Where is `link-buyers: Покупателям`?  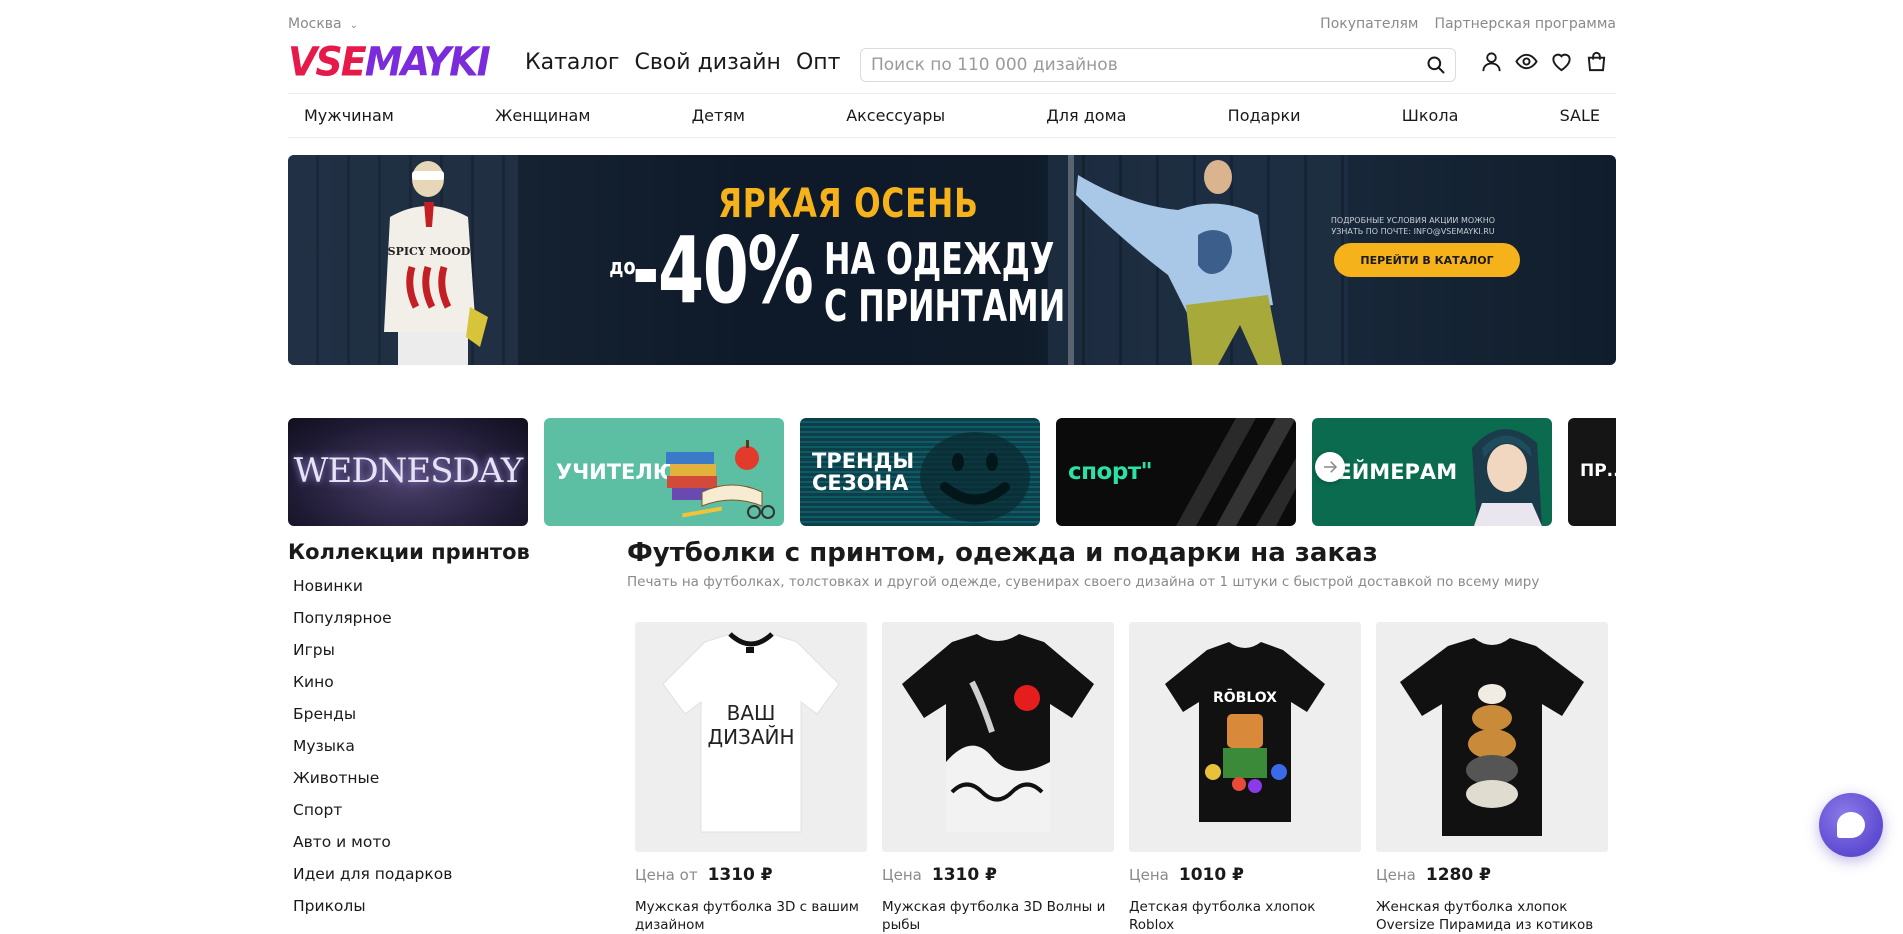 link-buyers: Покупателям is located at coordinates (1369, 24).